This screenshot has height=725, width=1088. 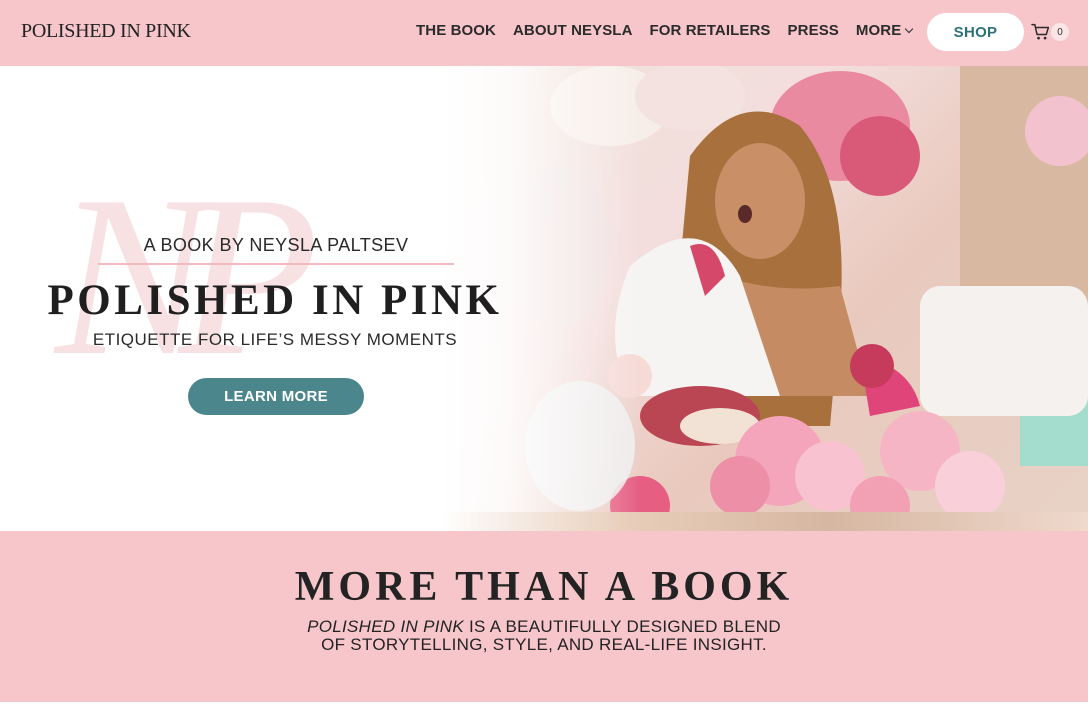 I want to click on site-logo: POLISHED IN PINK, so click(x=106, y=31).